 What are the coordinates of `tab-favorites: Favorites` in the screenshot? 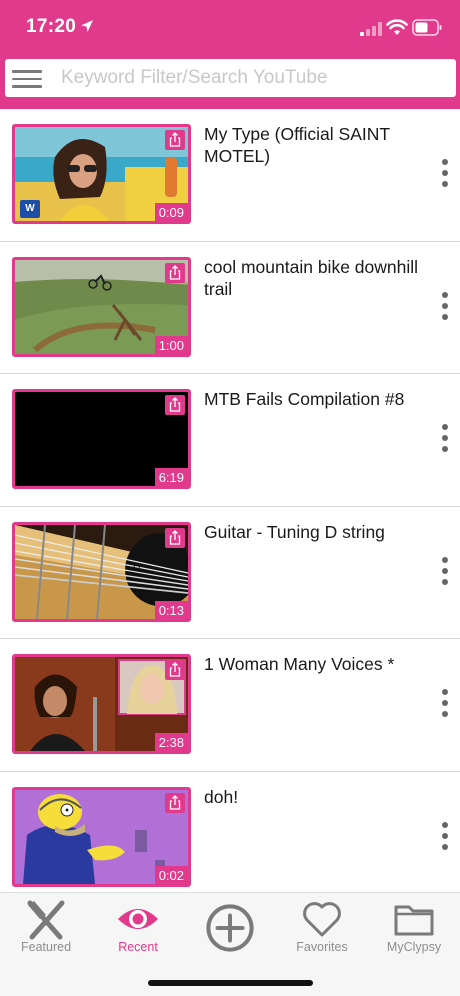 It's located at (322, 928).